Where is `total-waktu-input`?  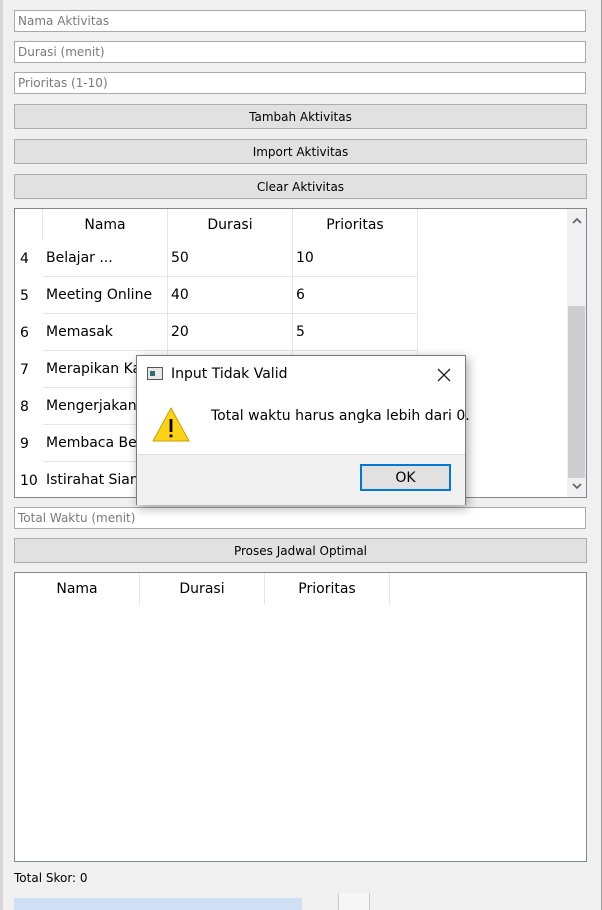
total-waktu-input is located at coordinates (300, 518).